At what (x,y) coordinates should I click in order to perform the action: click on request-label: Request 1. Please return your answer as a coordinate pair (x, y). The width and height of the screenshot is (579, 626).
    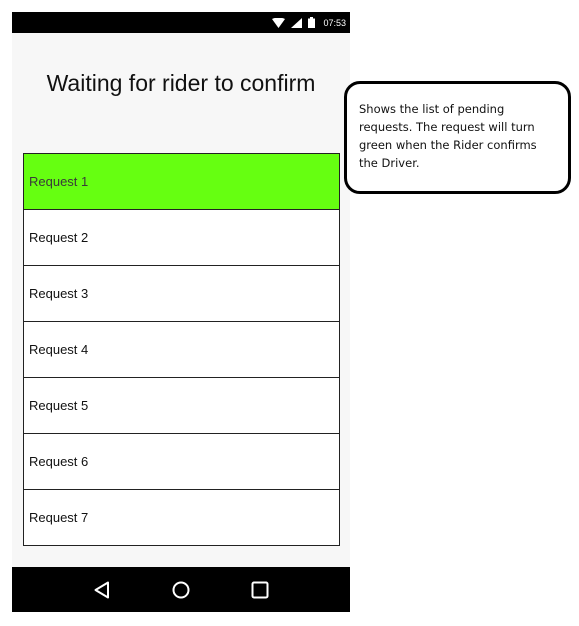
    Looking at the image, I should click on (59, 181).